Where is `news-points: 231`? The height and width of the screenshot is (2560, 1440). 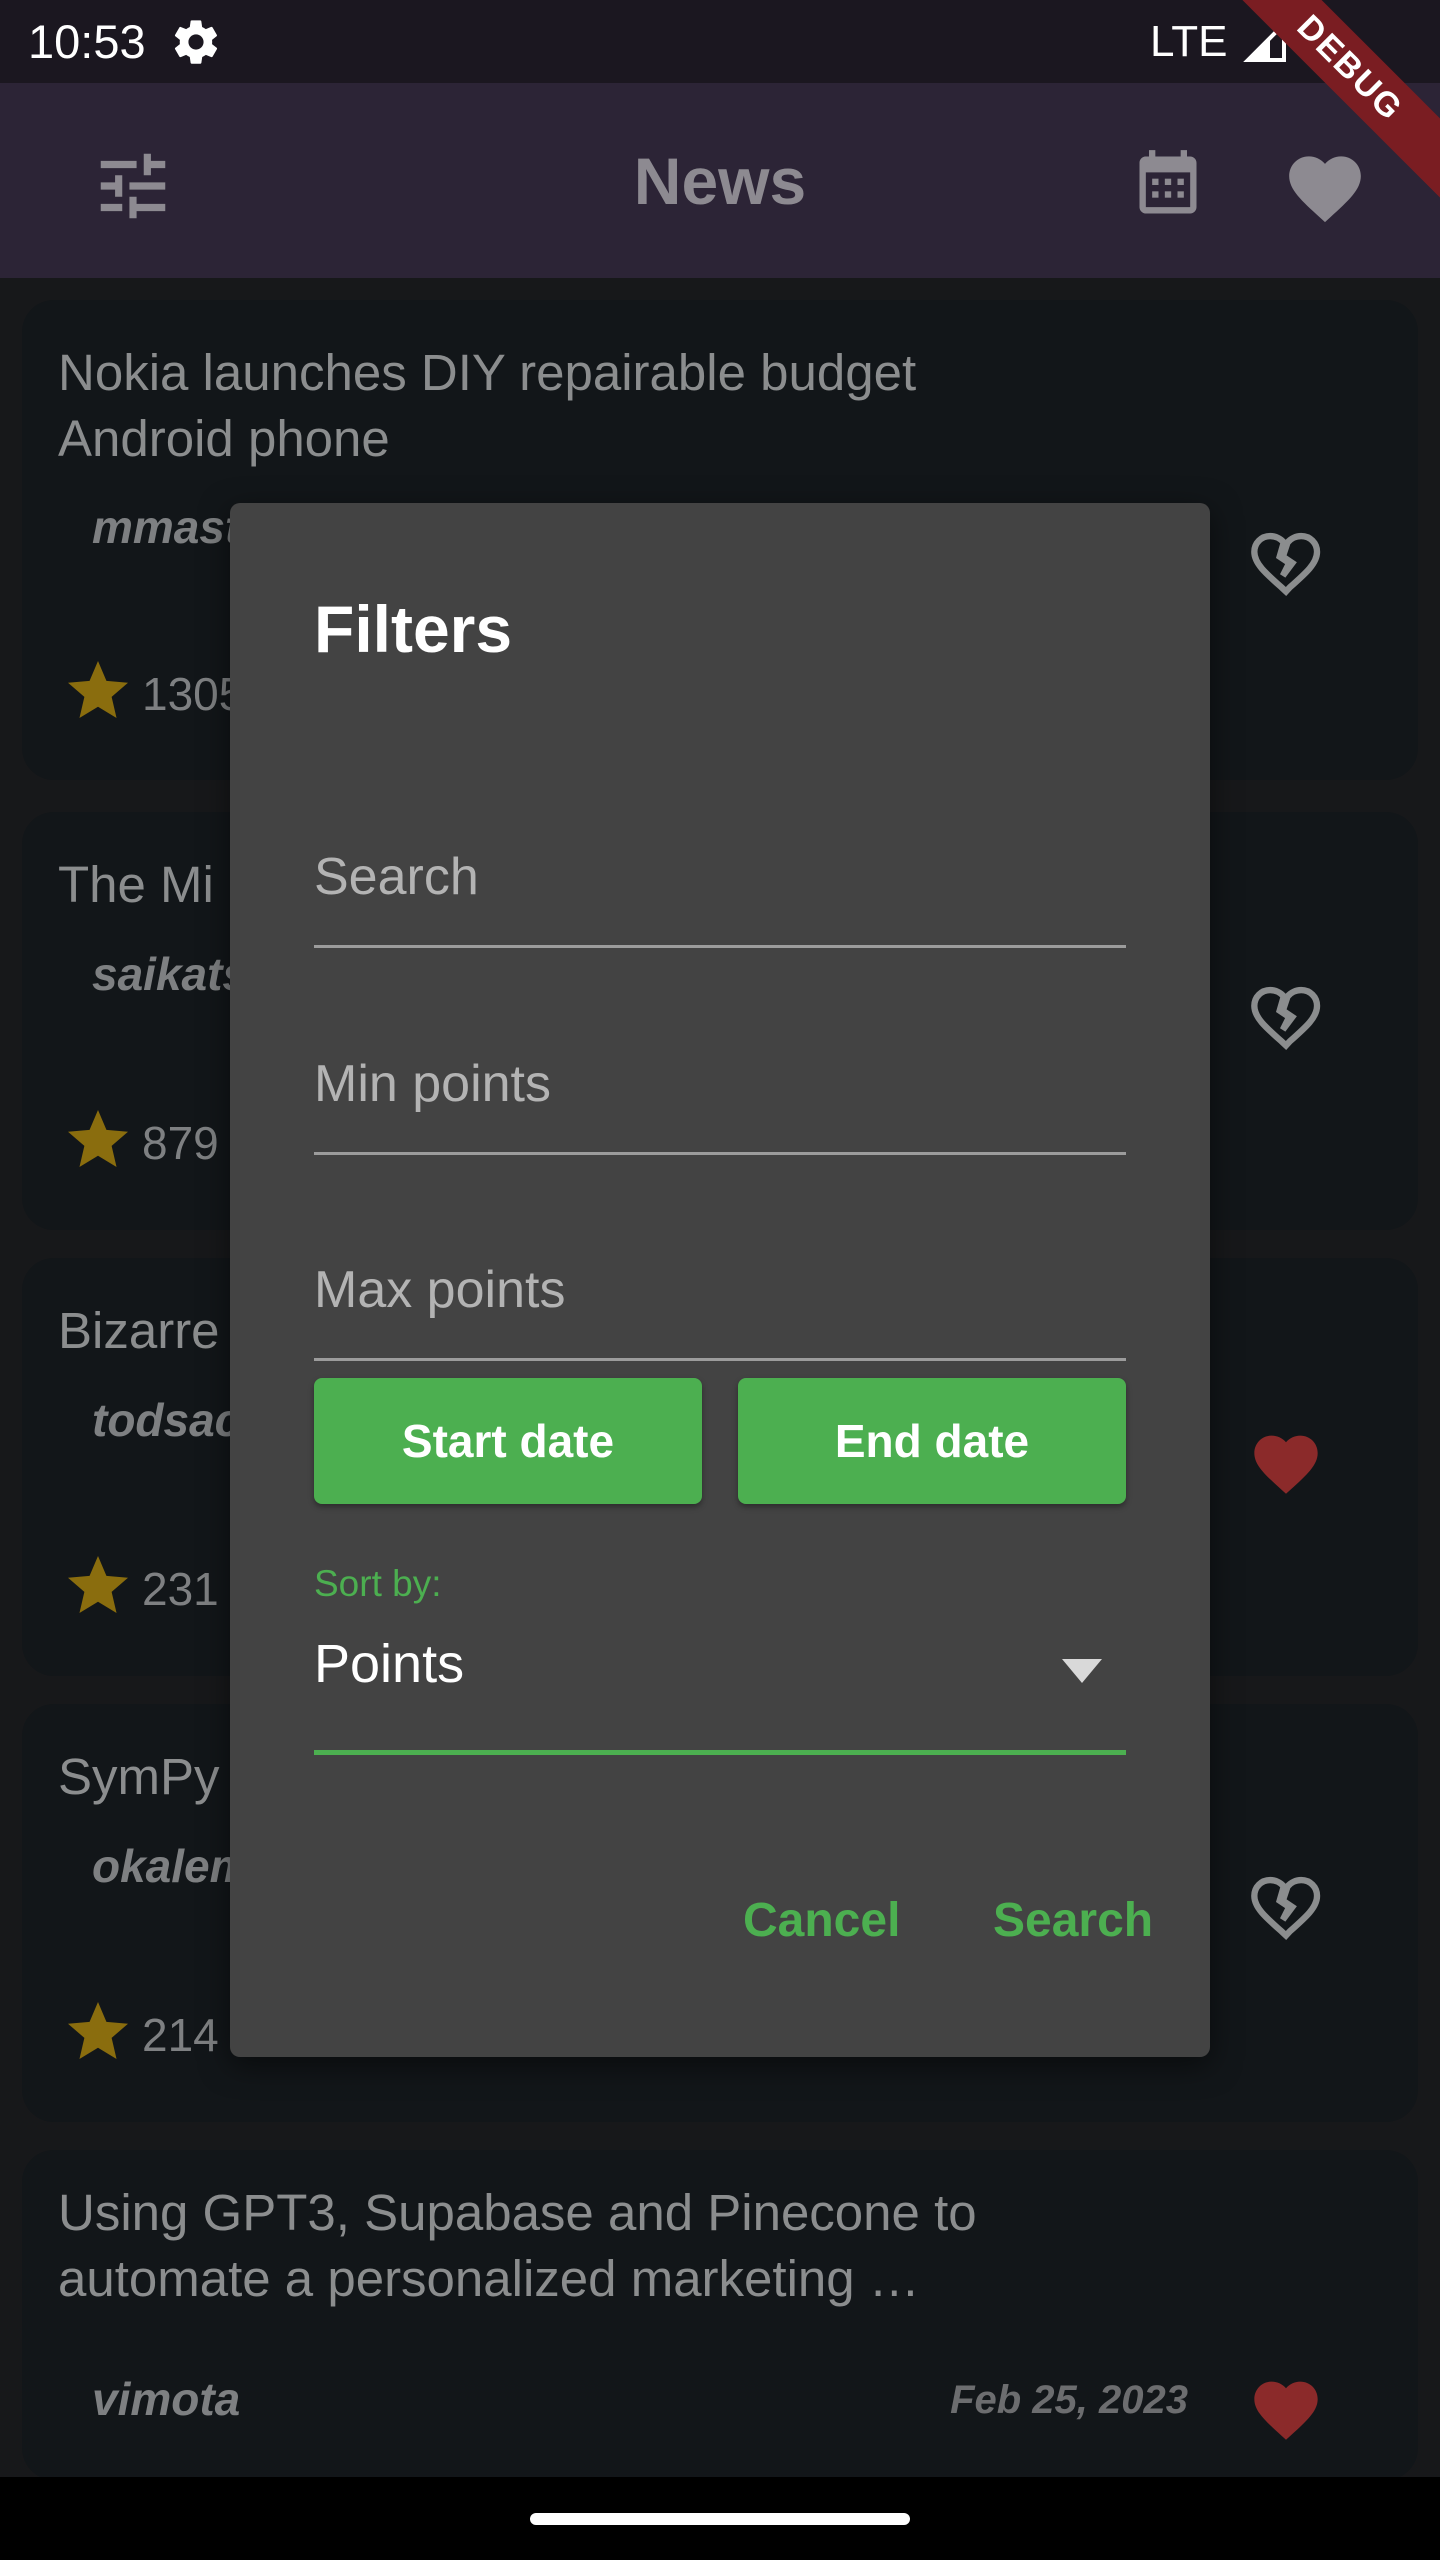 news-points: 231 is located at coordinates (180, 1589).